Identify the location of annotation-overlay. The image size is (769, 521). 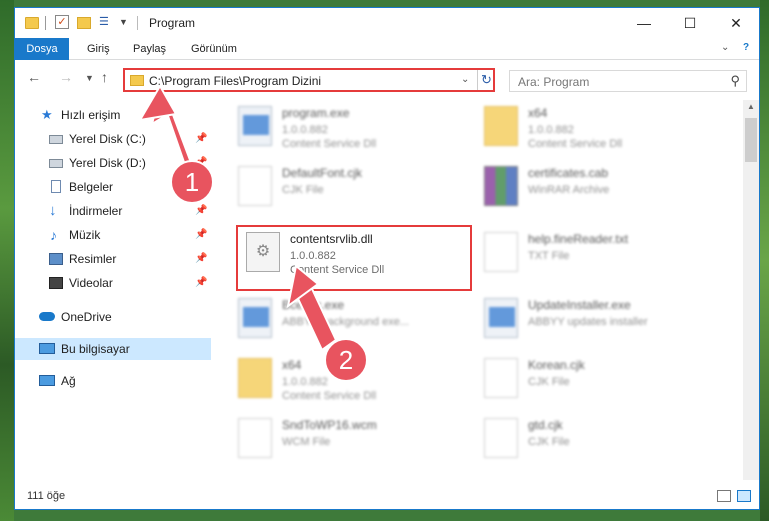
(238, 218).